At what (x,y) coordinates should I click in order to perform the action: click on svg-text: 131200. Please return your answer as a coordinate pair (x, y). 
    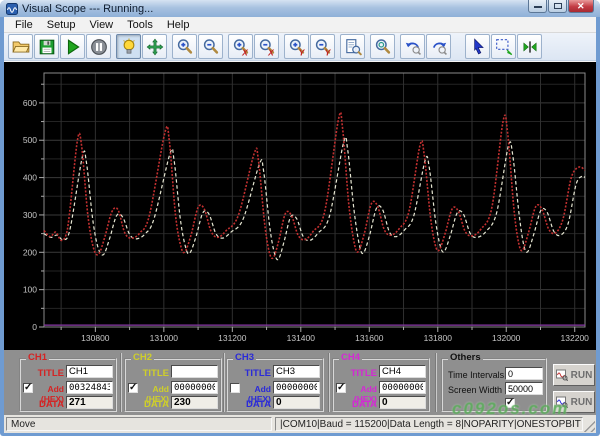
    Looking at the image, I should click on (232, 338).